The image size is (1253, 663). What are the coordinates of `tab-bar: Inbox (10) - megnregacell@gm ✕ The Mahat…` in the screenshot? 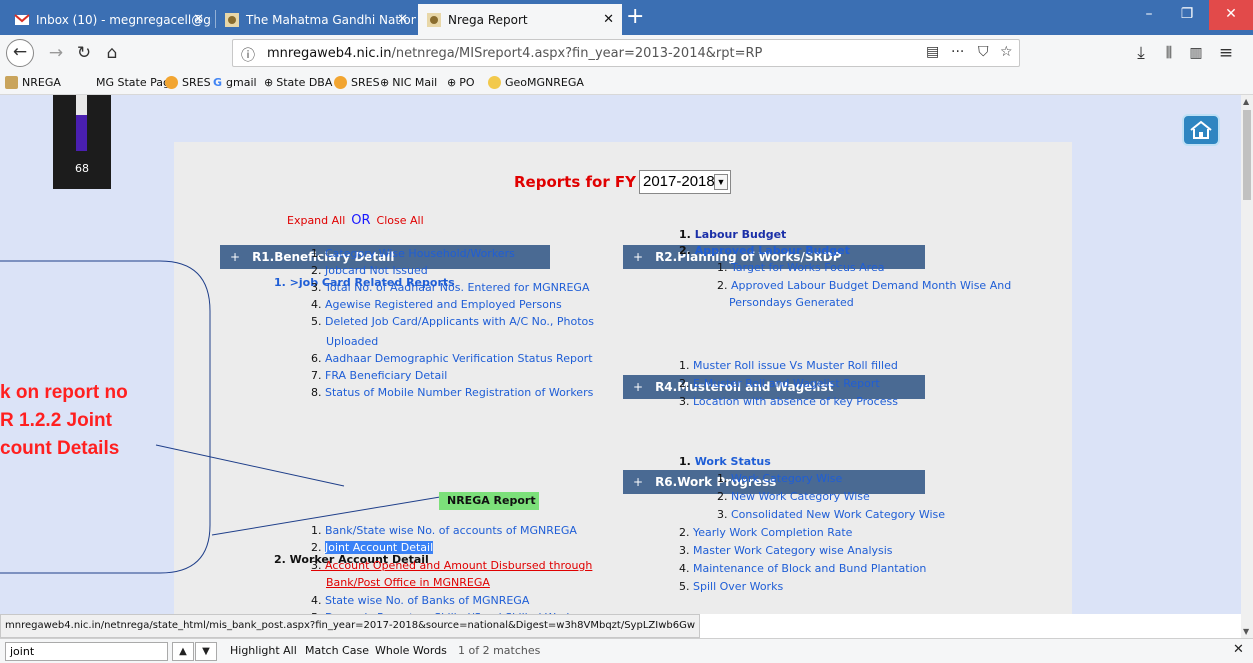 It's located at (626, 17).